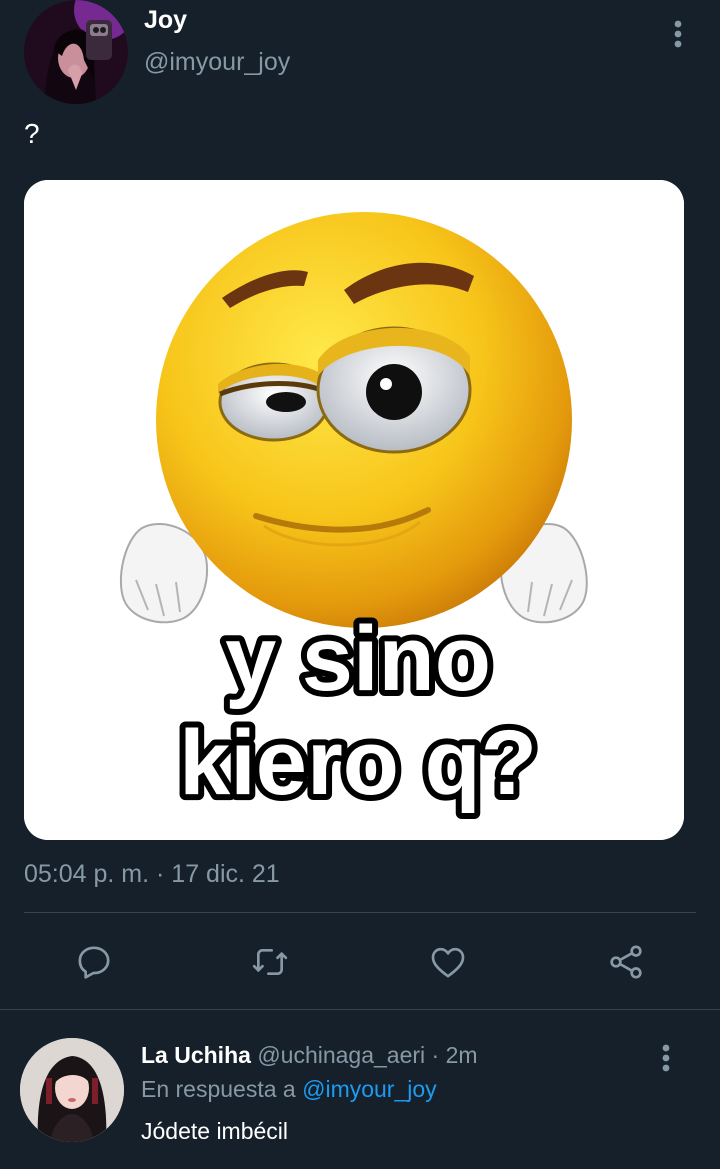 This screenshot has height=1169, width=720. What do you see at coordinates (196, 1055) in the screenshot?
I see `reply-author-name: La Uchiha` at bounding box center [196, 1055].